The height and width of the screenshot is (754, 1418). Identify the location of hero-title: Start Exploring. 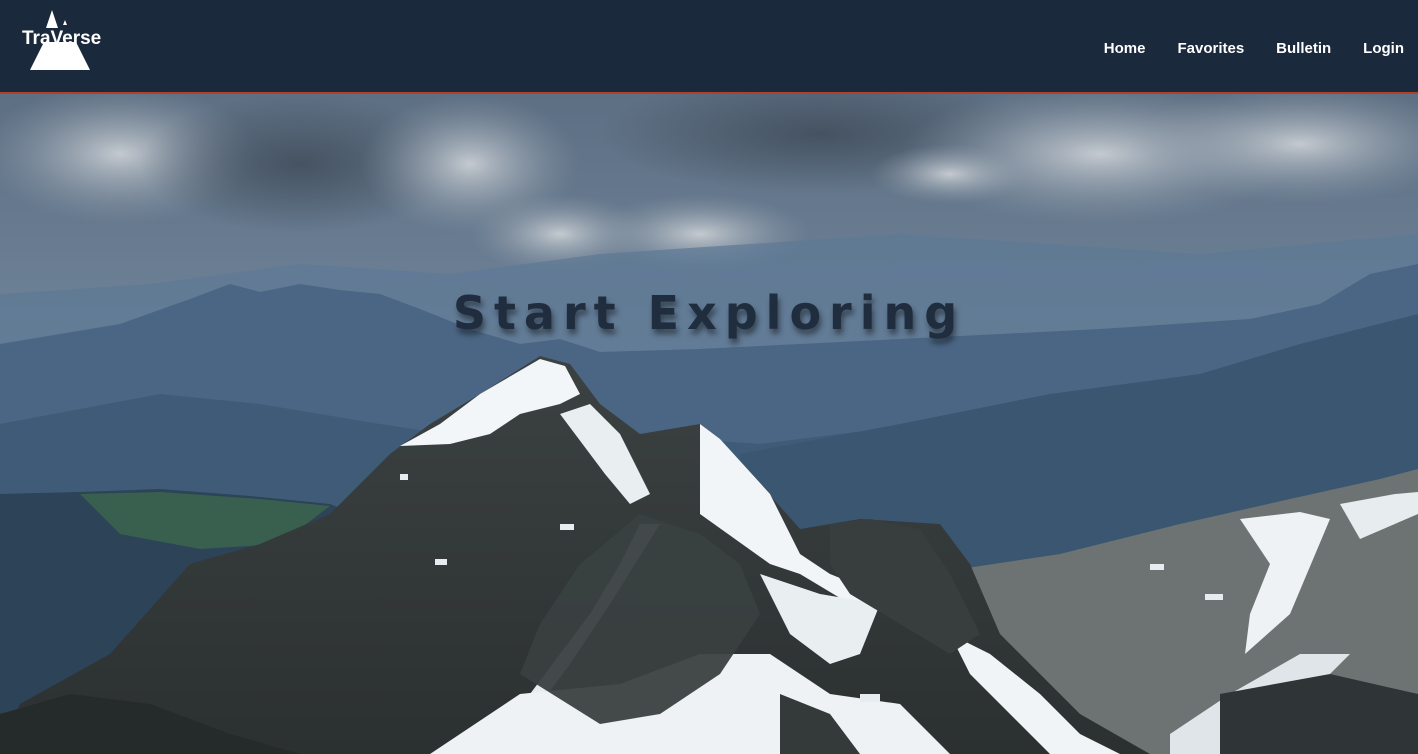
(709, 313).